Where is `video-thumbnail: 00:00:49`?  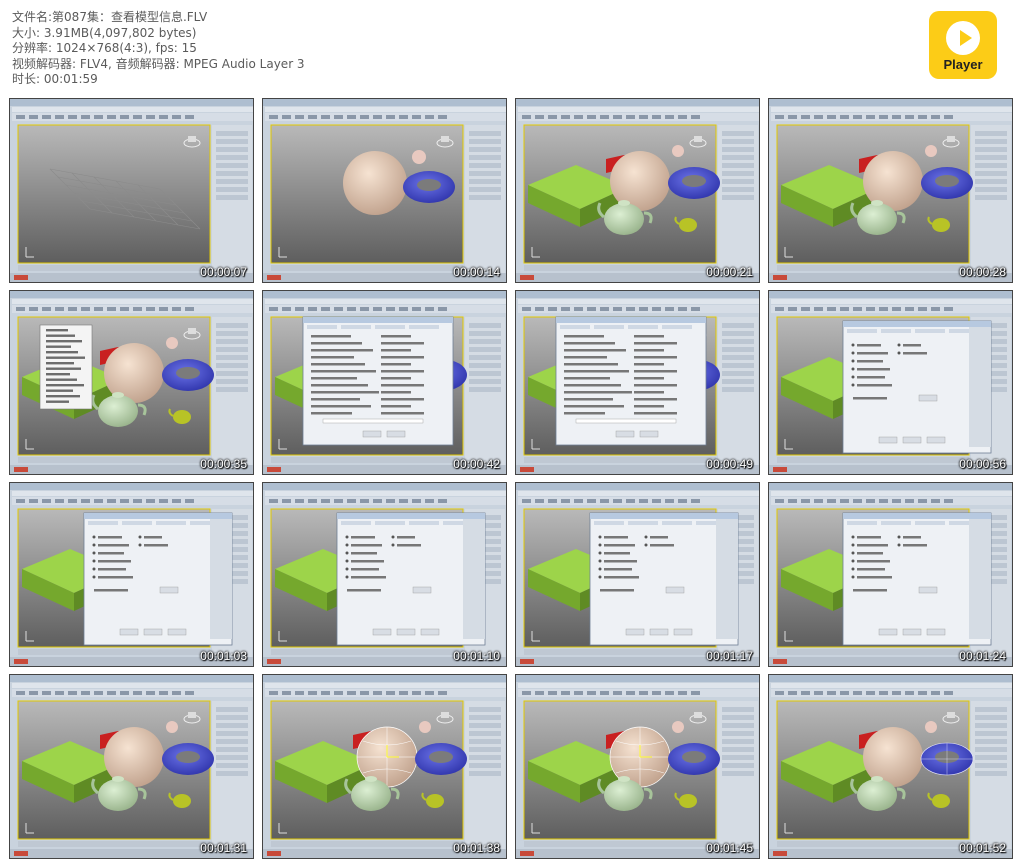 video-thumbnail: 00:00:49 is located at coordinates (637, 382).